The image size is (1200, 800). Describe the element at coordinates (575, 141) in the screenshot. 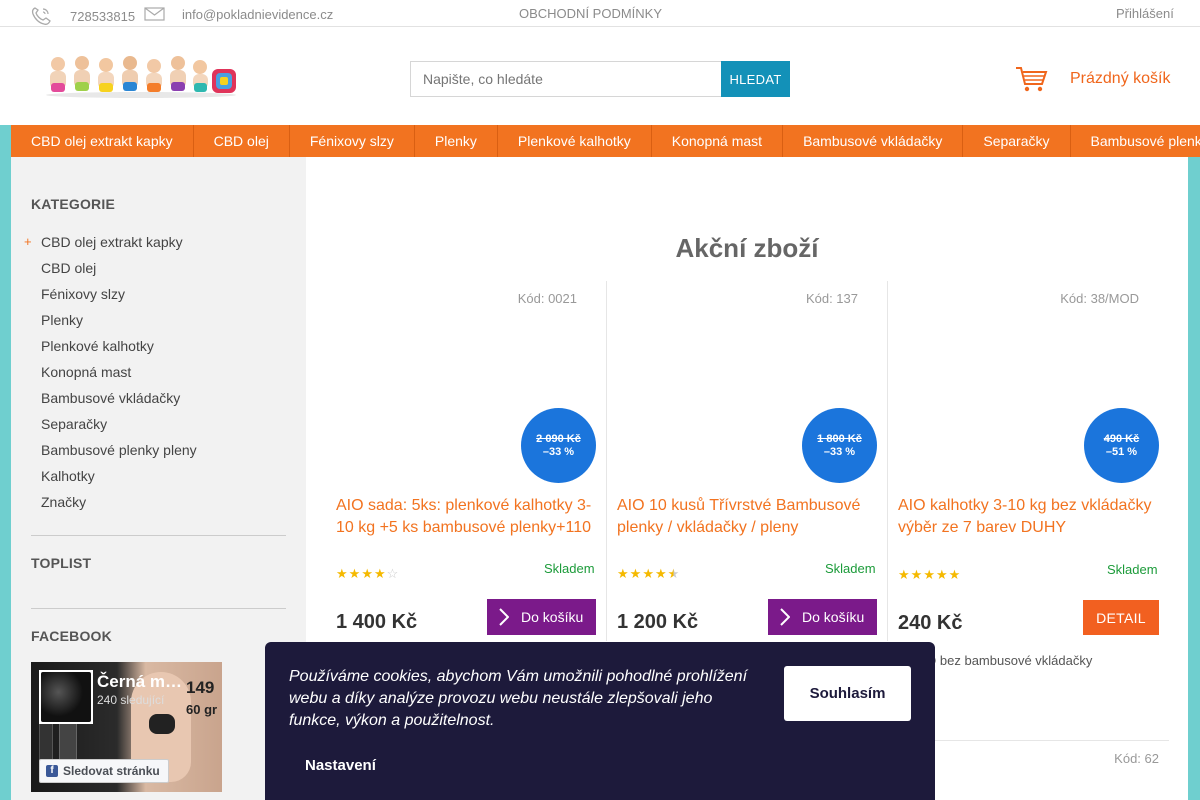

I see `nav-item-plenkove-kalhotky: Plenkové kalhotky` at that location.